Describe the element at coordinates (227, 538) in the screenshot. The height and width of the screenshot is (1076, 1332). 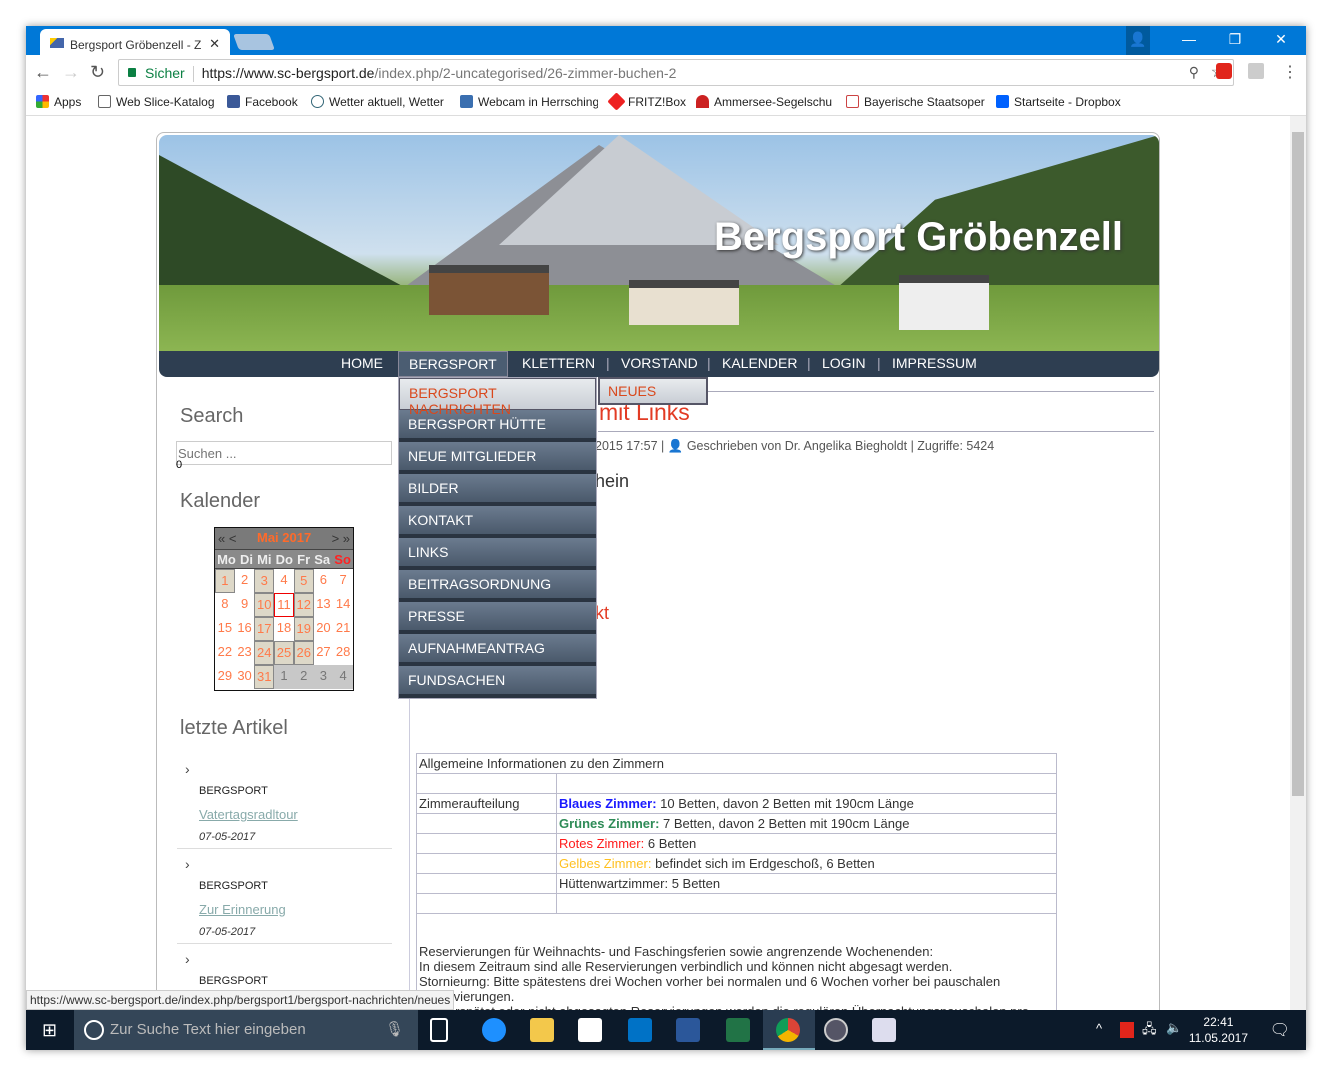
I see `calendar-prev-button: « <` at that location.